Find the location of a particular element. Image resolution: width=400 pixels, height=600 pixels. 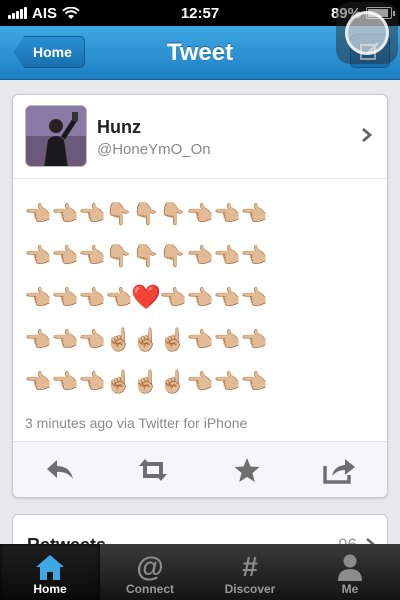

emoji: ❤️ is located at coordinates (146, 297).